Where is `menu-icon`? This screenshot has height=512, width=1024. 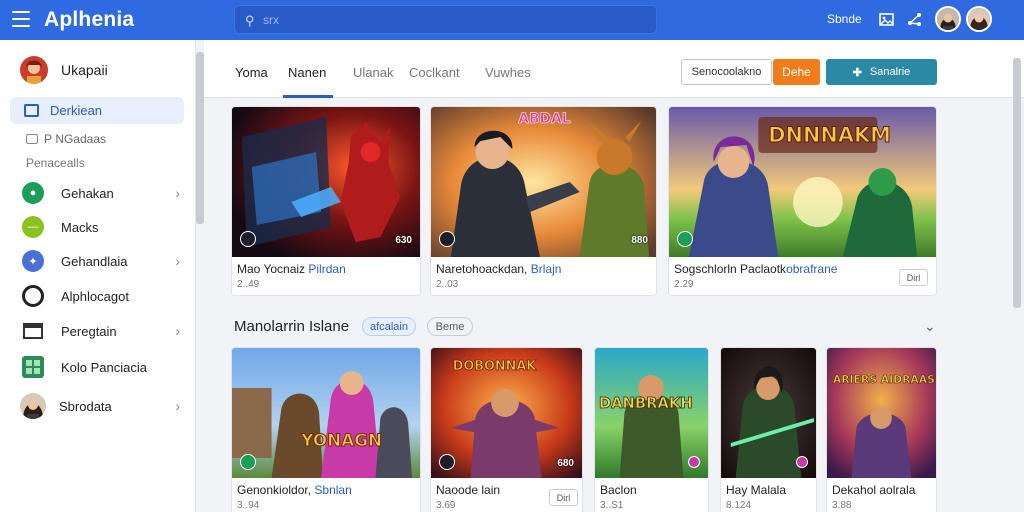 menu-icon is located at coordinates (21, 19).